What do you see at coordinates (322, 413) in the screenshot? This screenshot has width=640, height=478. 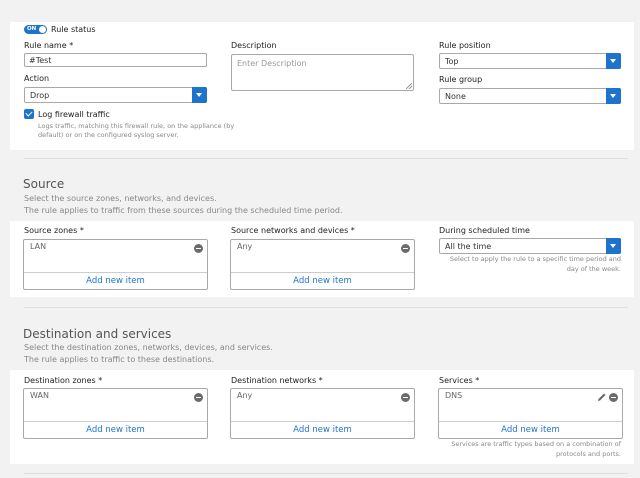 I see `destination-networks-list: Any Add new item` at bounding box center [322, 413].